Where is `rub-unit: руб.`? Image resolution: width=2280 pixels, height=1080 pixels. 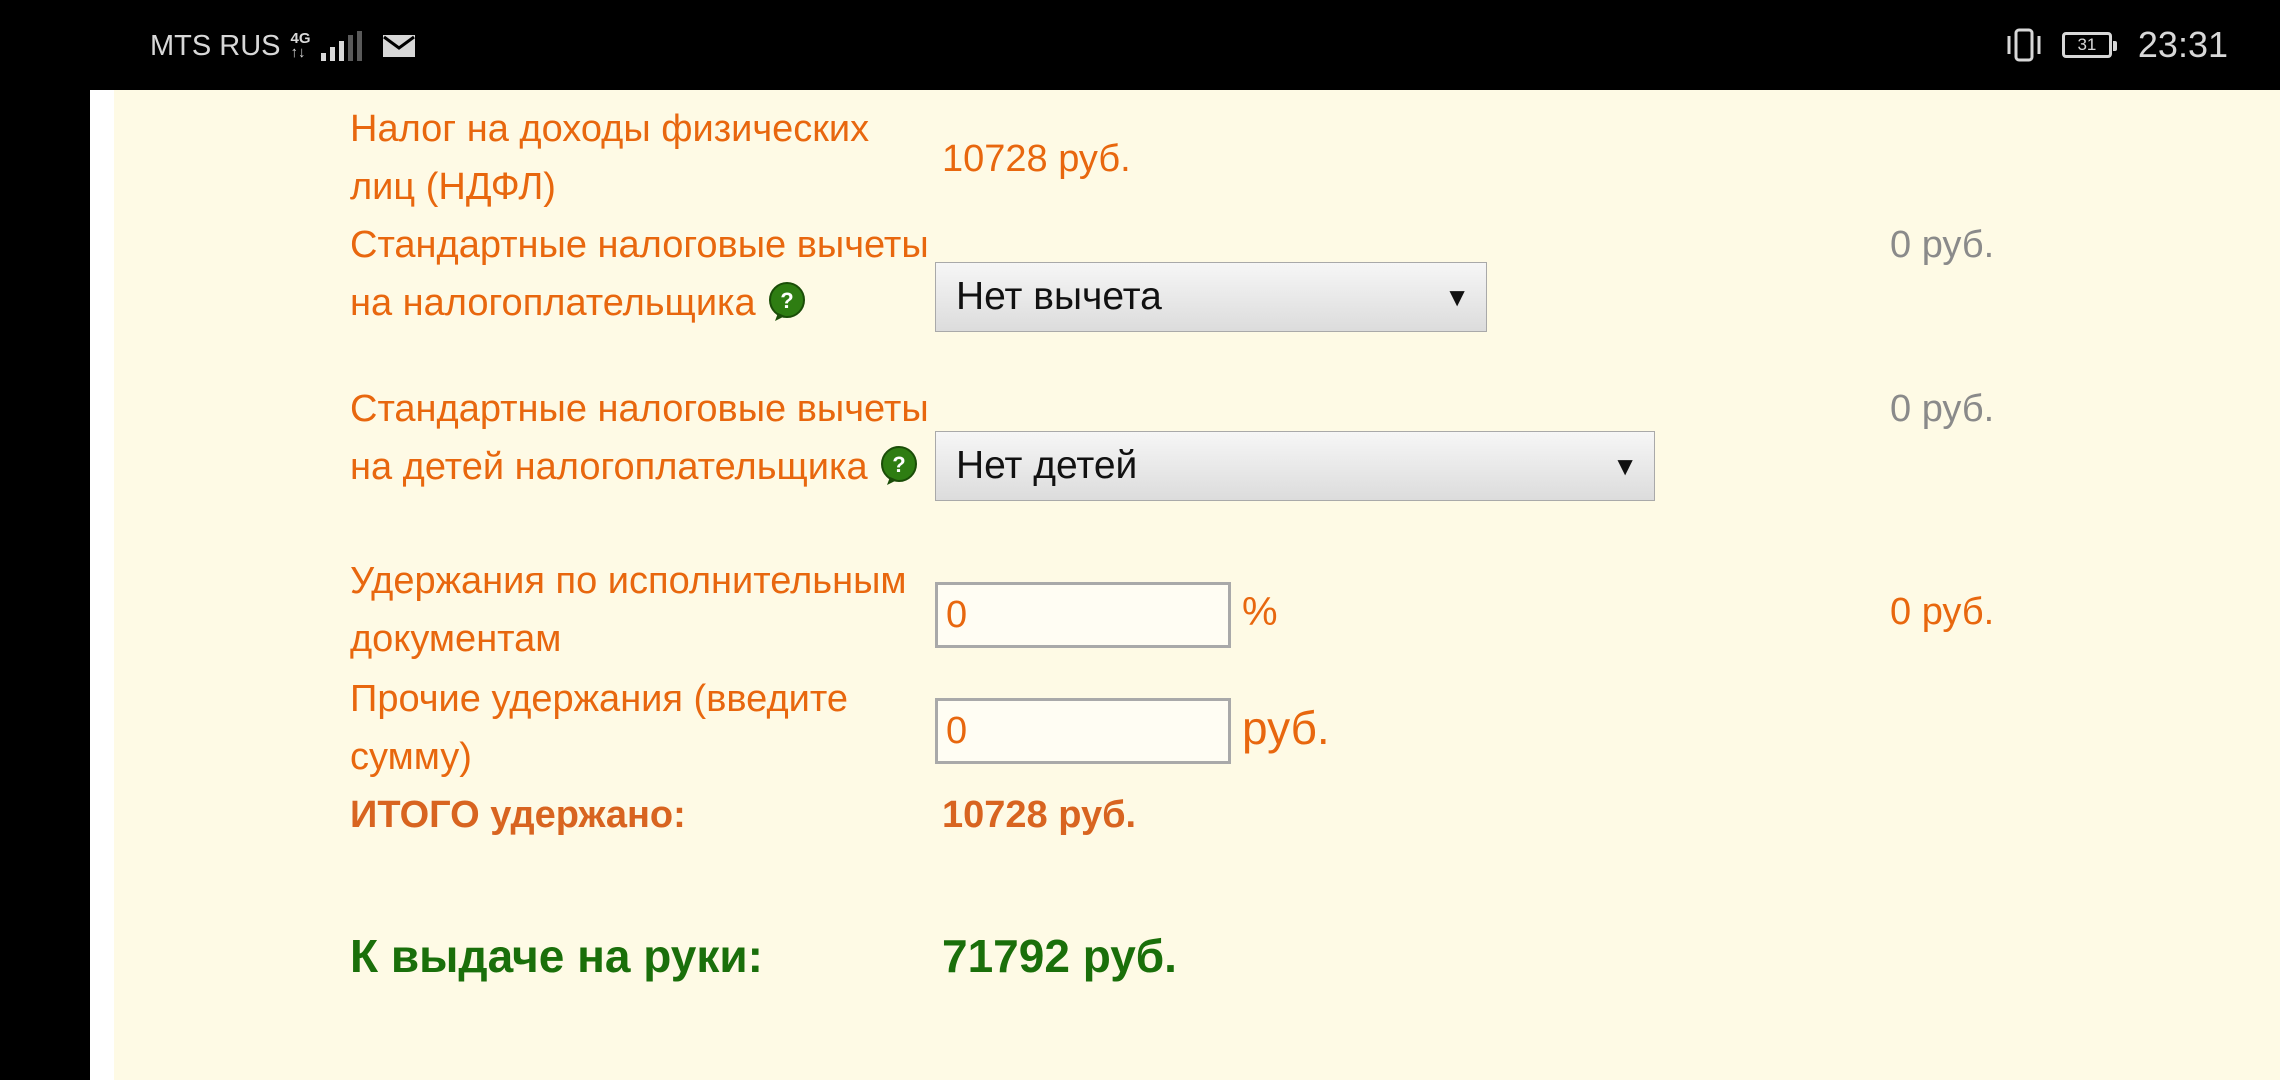 rub-unit: руб. is located at coordinates (1286, 728).